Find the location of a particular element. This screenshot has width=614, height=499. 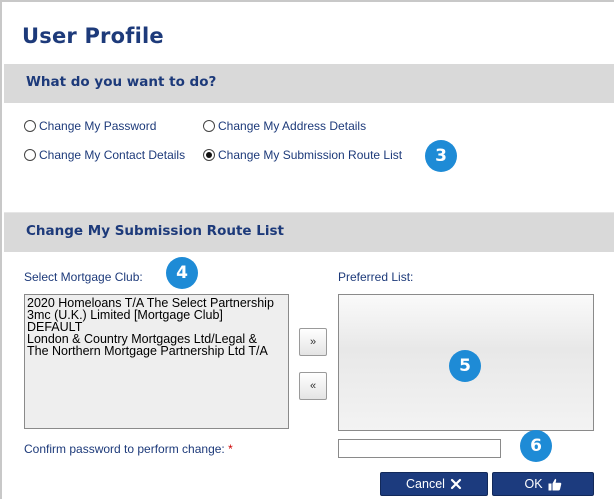

ok-button: OK is located at coordinates (543, 484).